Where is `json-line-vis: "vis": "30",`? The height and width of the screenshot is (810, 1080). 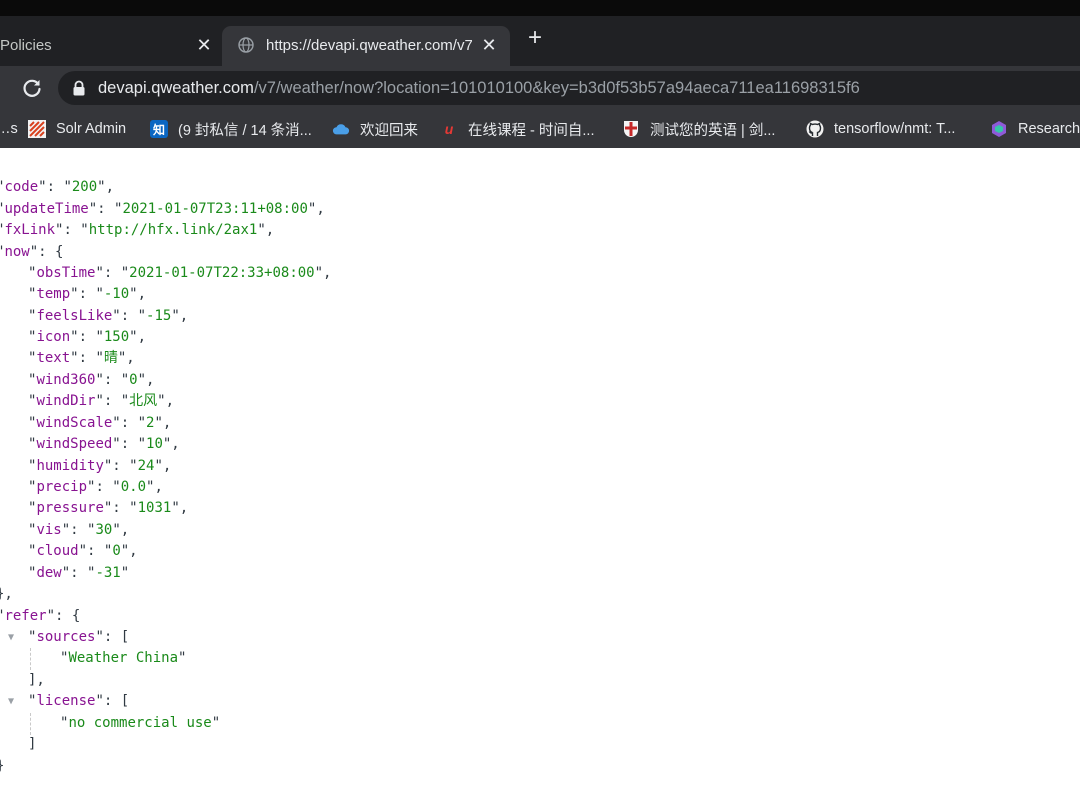
json-line-vis: "vis": "30", is located at coordinates (79, 530).